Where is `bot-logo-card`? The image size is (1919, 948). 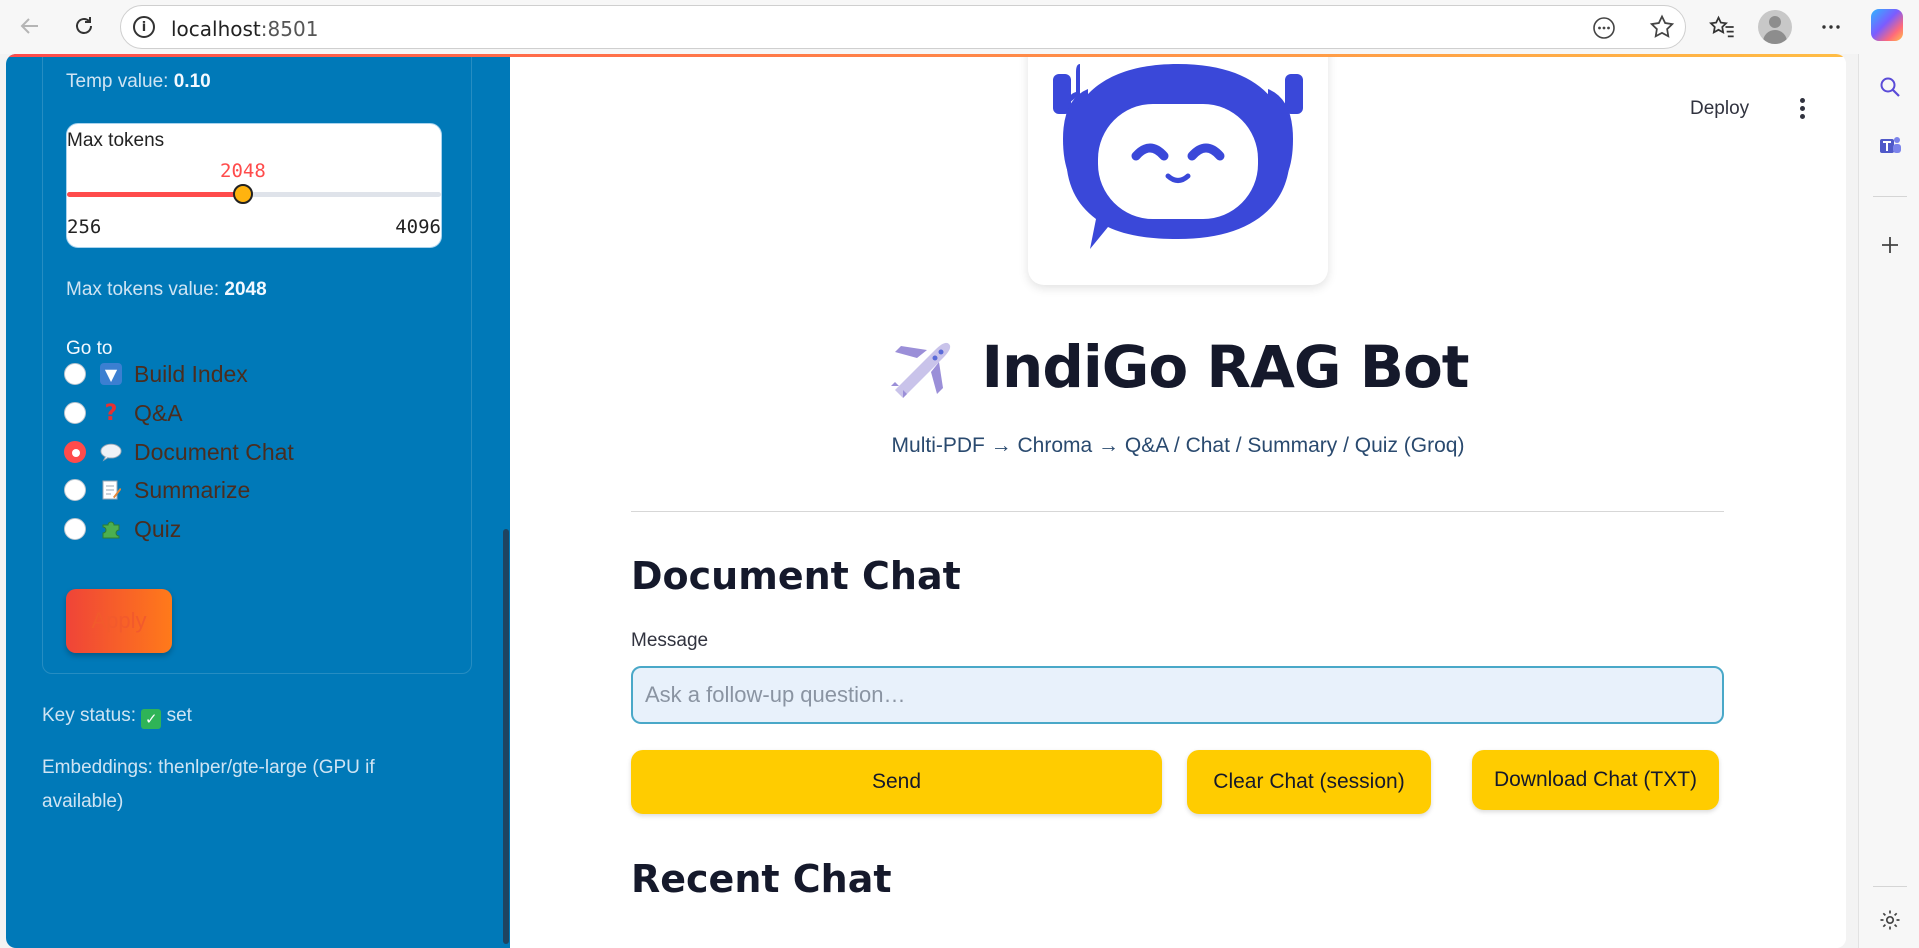
bot-logo-card is located at coordinates (1178, 169).